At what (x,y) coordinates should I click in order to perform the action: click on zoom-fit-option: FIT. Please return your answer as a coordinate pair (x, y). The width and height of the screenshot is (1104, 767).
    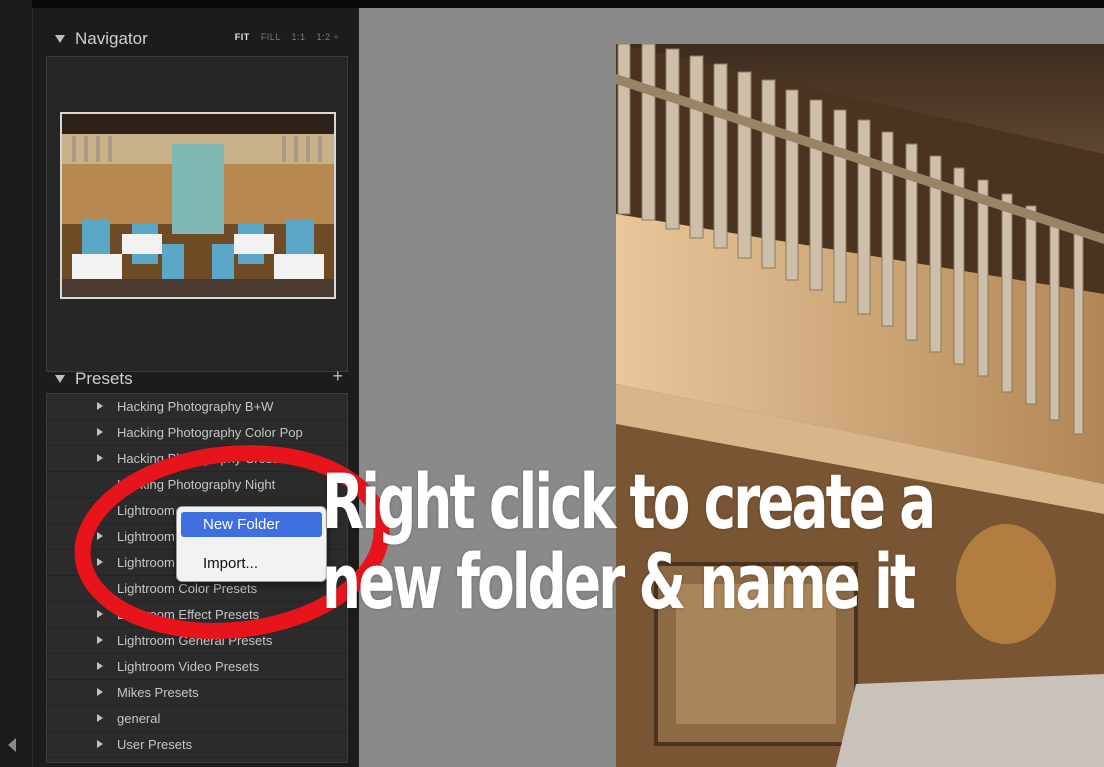
    Looking at the image, I should click on (242, 37).